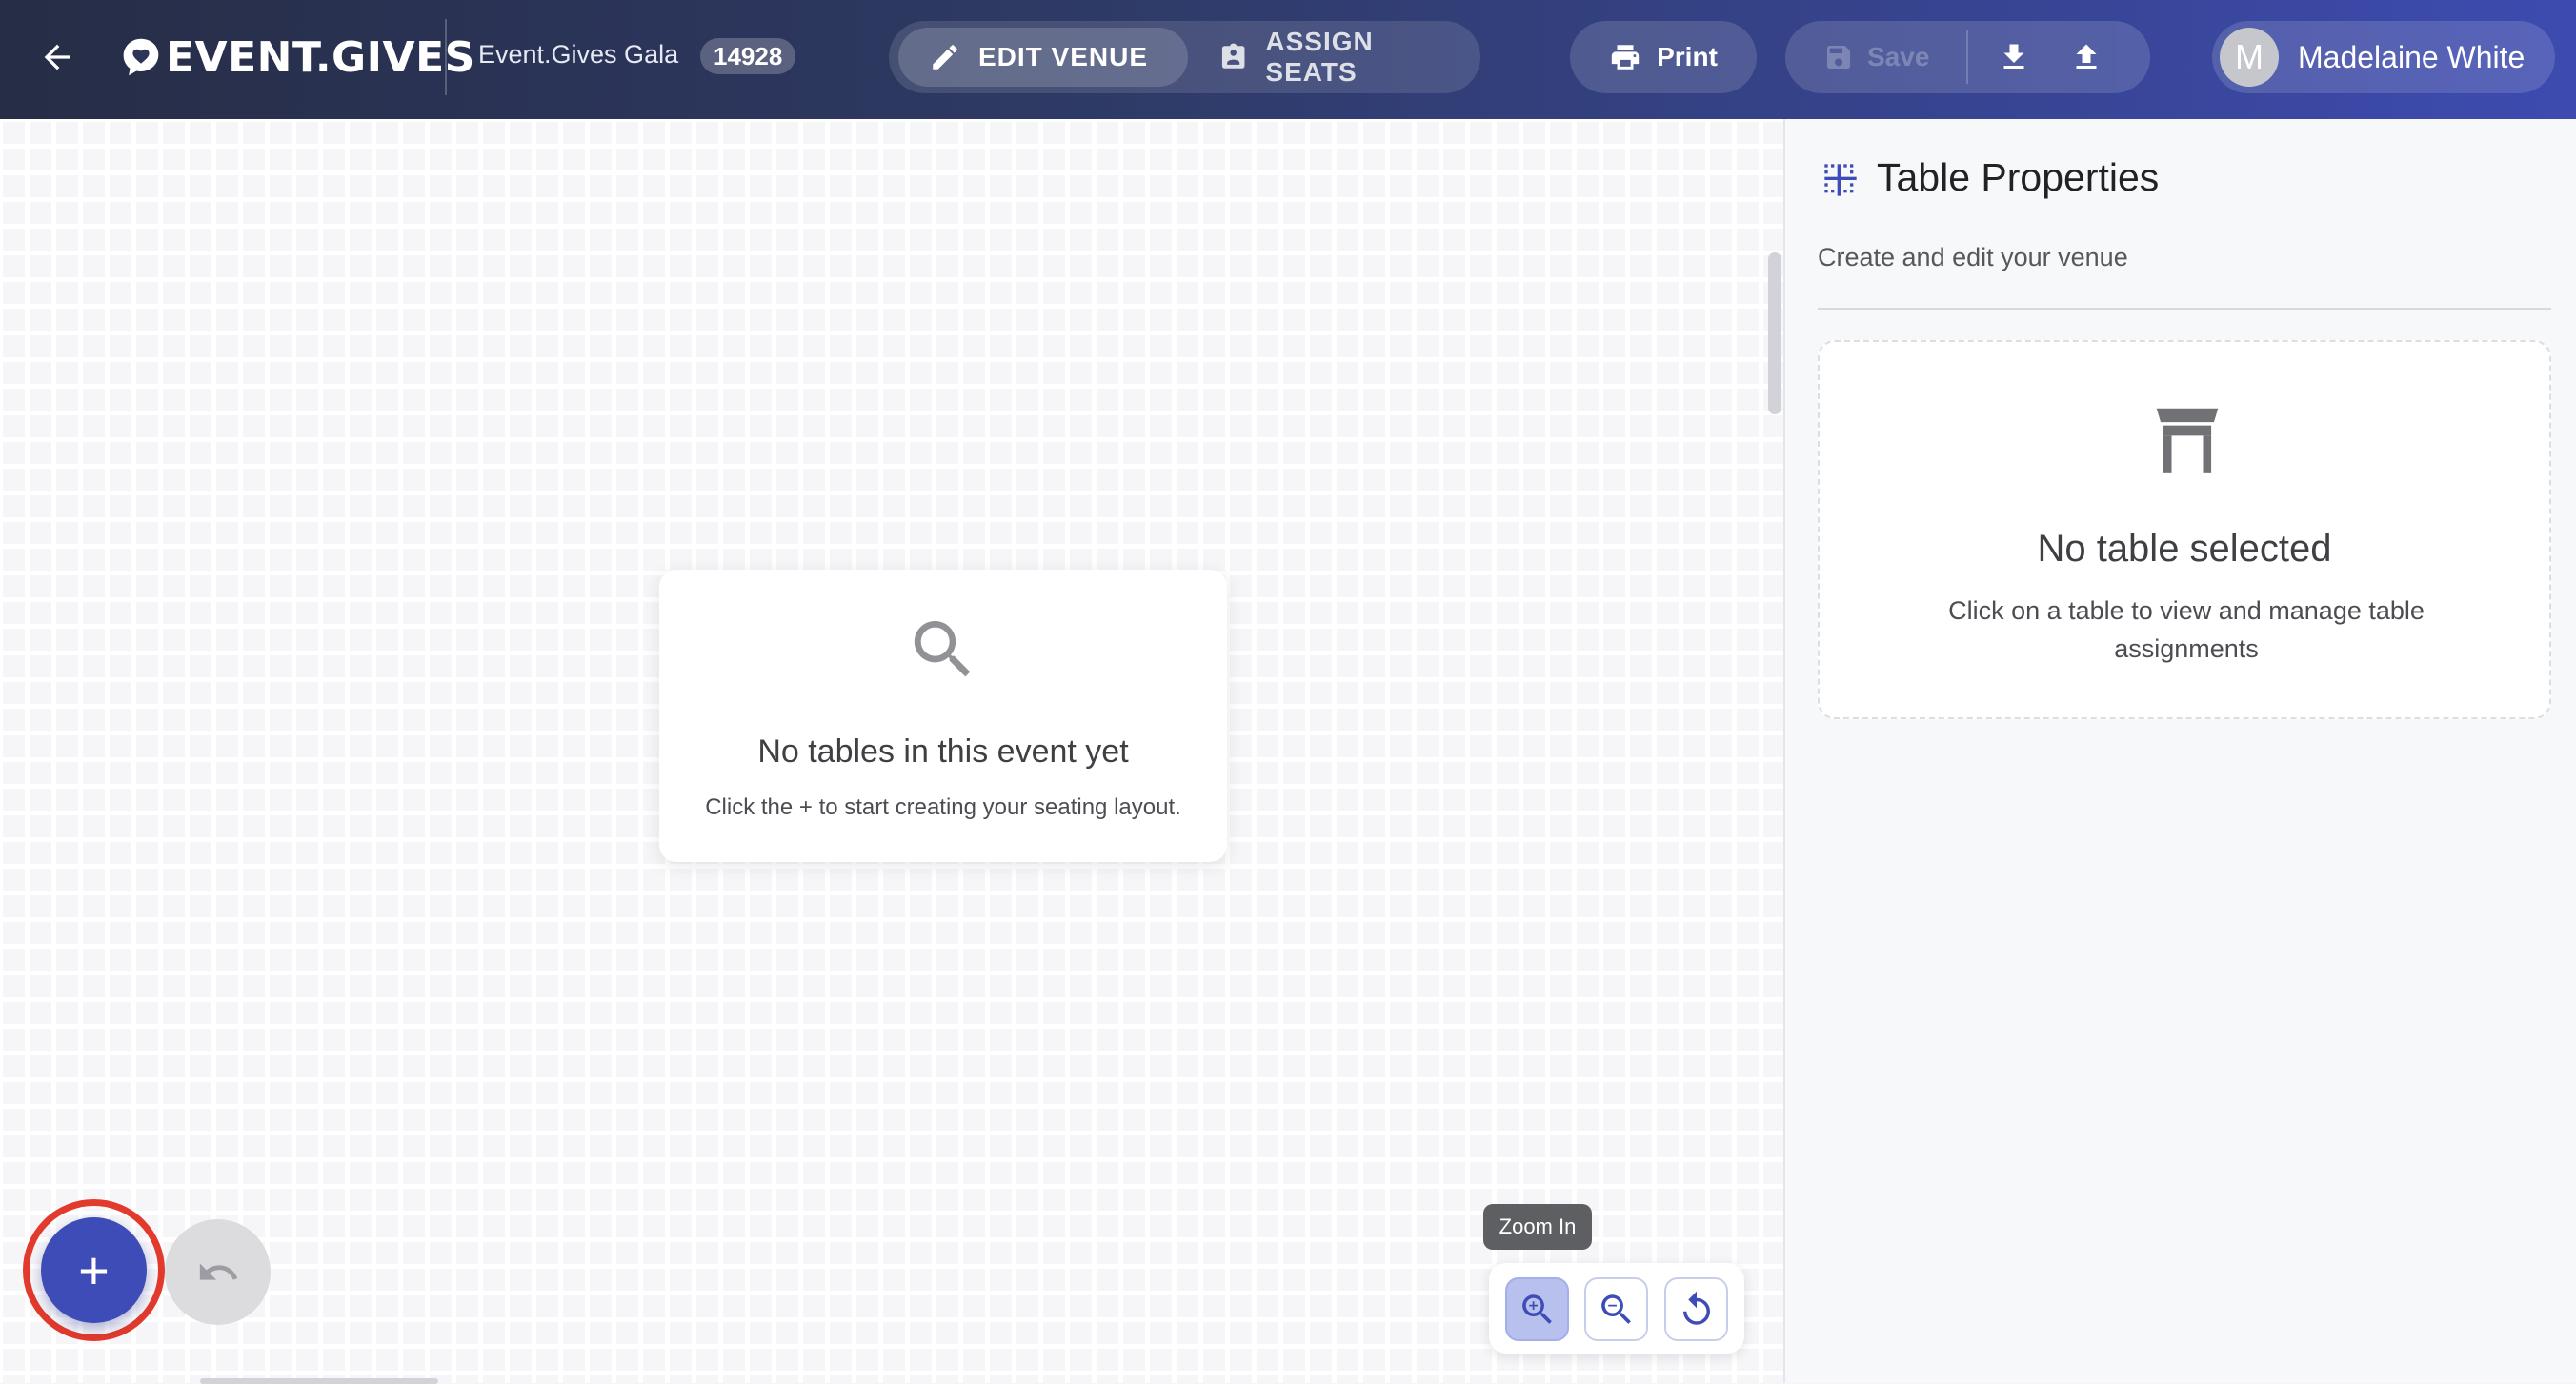 The width and height of the screenshot is (2576, 1384). What do you see at coordinates (1899, 56) in the screenshot?
I see `save-label: Save` at bounding box center [1899, 56].